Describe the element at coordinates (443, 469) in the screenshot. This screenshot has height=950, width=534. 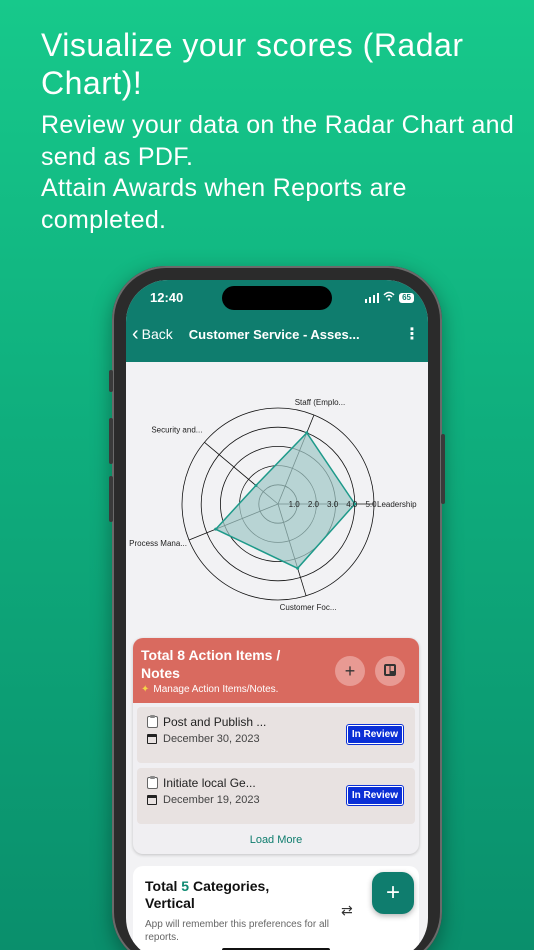
I see `power-button` at that location.